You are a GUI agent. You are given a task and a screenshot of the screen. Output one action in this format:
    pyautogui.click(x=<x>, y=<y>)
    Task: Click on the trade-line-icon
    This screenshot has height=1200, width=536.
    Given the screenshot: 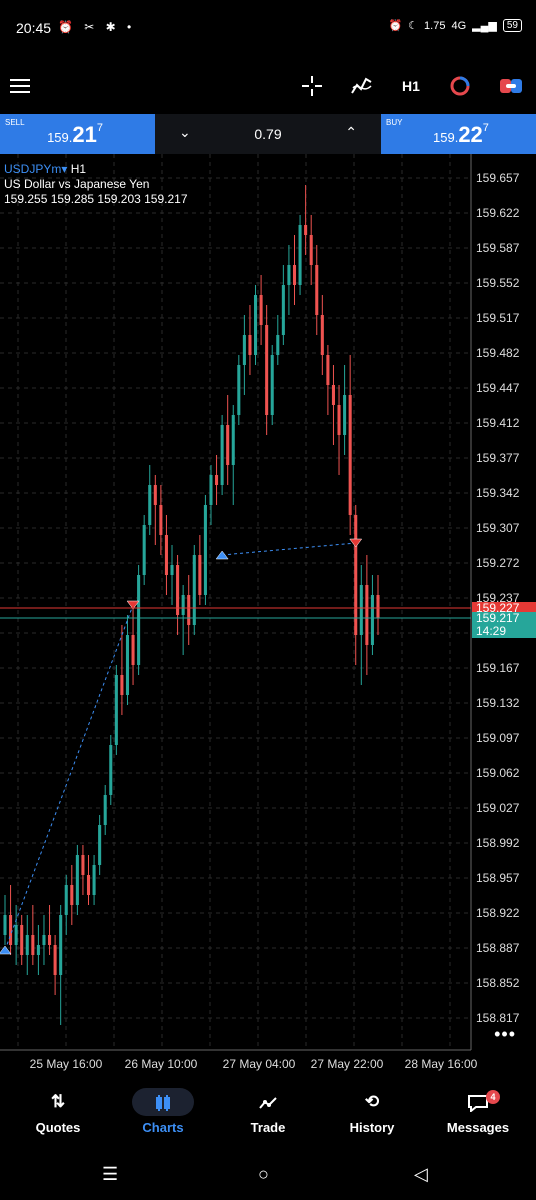 What is the action you would take?
    pyautogui.click(x=268, y=1102)
    